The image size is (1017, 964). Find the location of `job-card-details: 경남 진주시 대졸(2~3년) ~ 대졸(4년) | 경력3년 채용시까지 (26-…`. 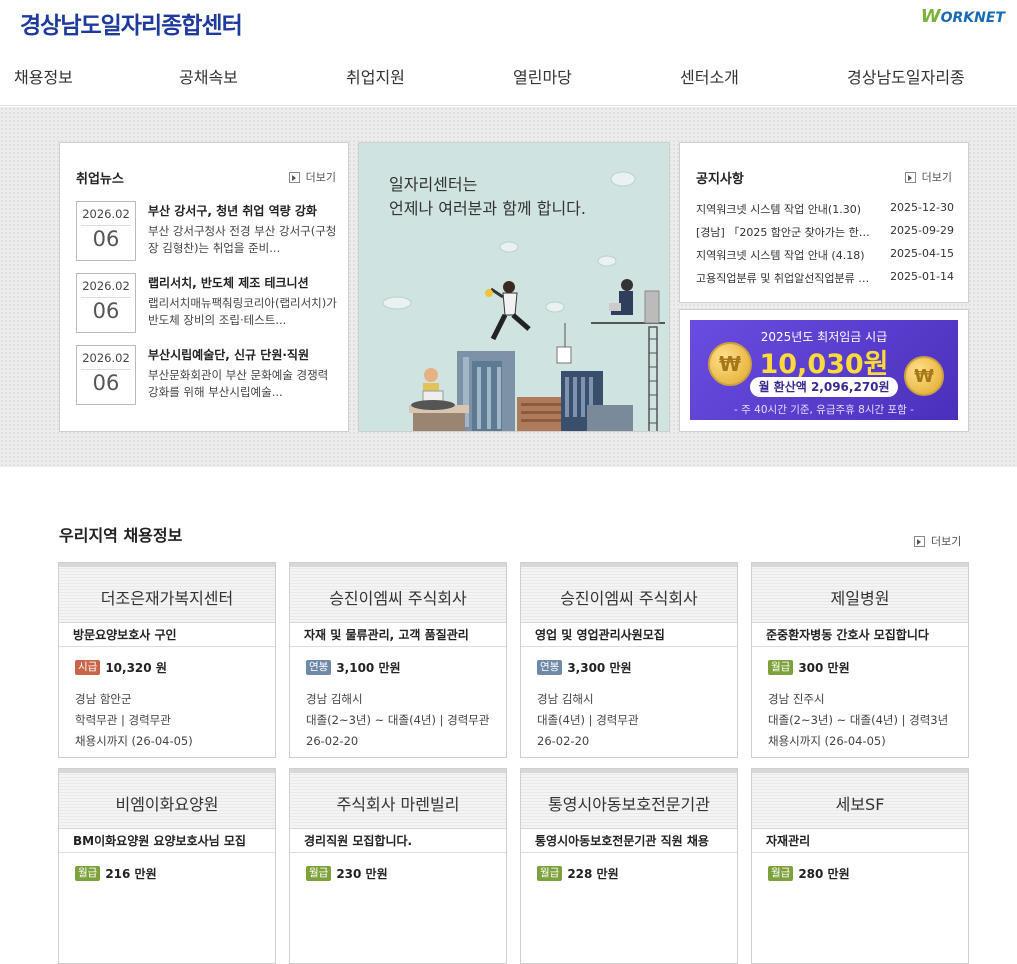

job-card-details: 경남 진주시 대졸(2~3년) ~ 대졸(4년) | 경력3년 채용시까지 (26-… is located at coordinates (868, 720).